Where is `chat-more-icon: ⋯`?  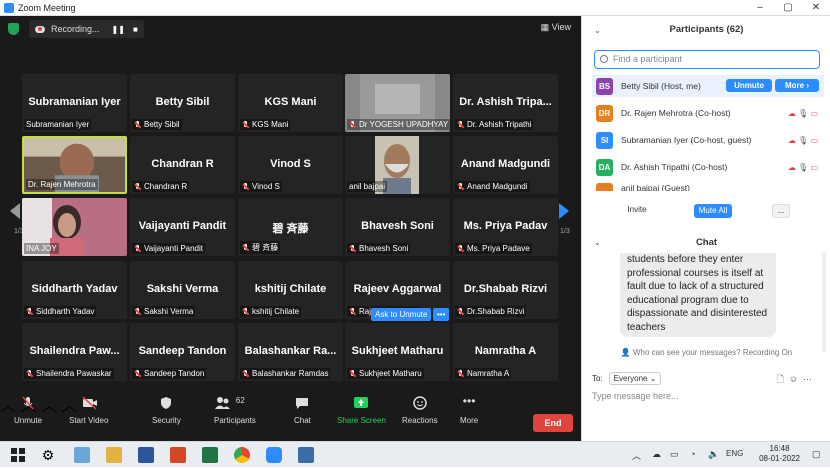 chat-more-icon: ⋯ is located at coordinates (807, 379).